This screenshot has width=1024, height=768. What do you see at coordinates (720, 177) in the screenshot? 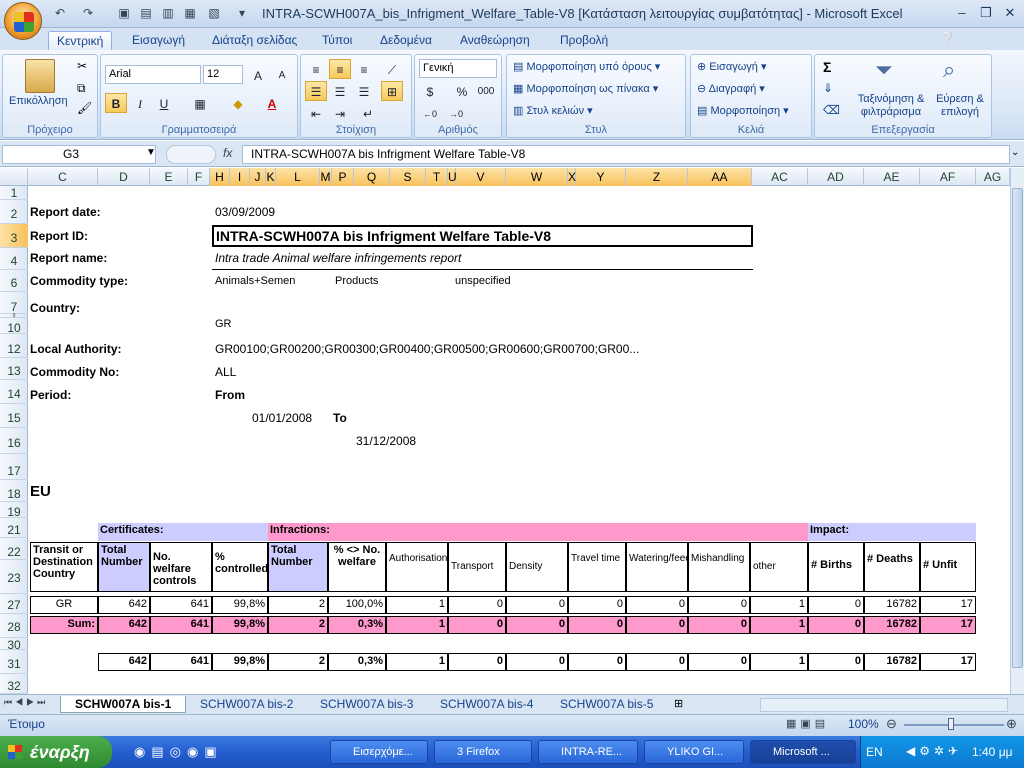
I see `column-header: AA` at bounding box center [720, 177].